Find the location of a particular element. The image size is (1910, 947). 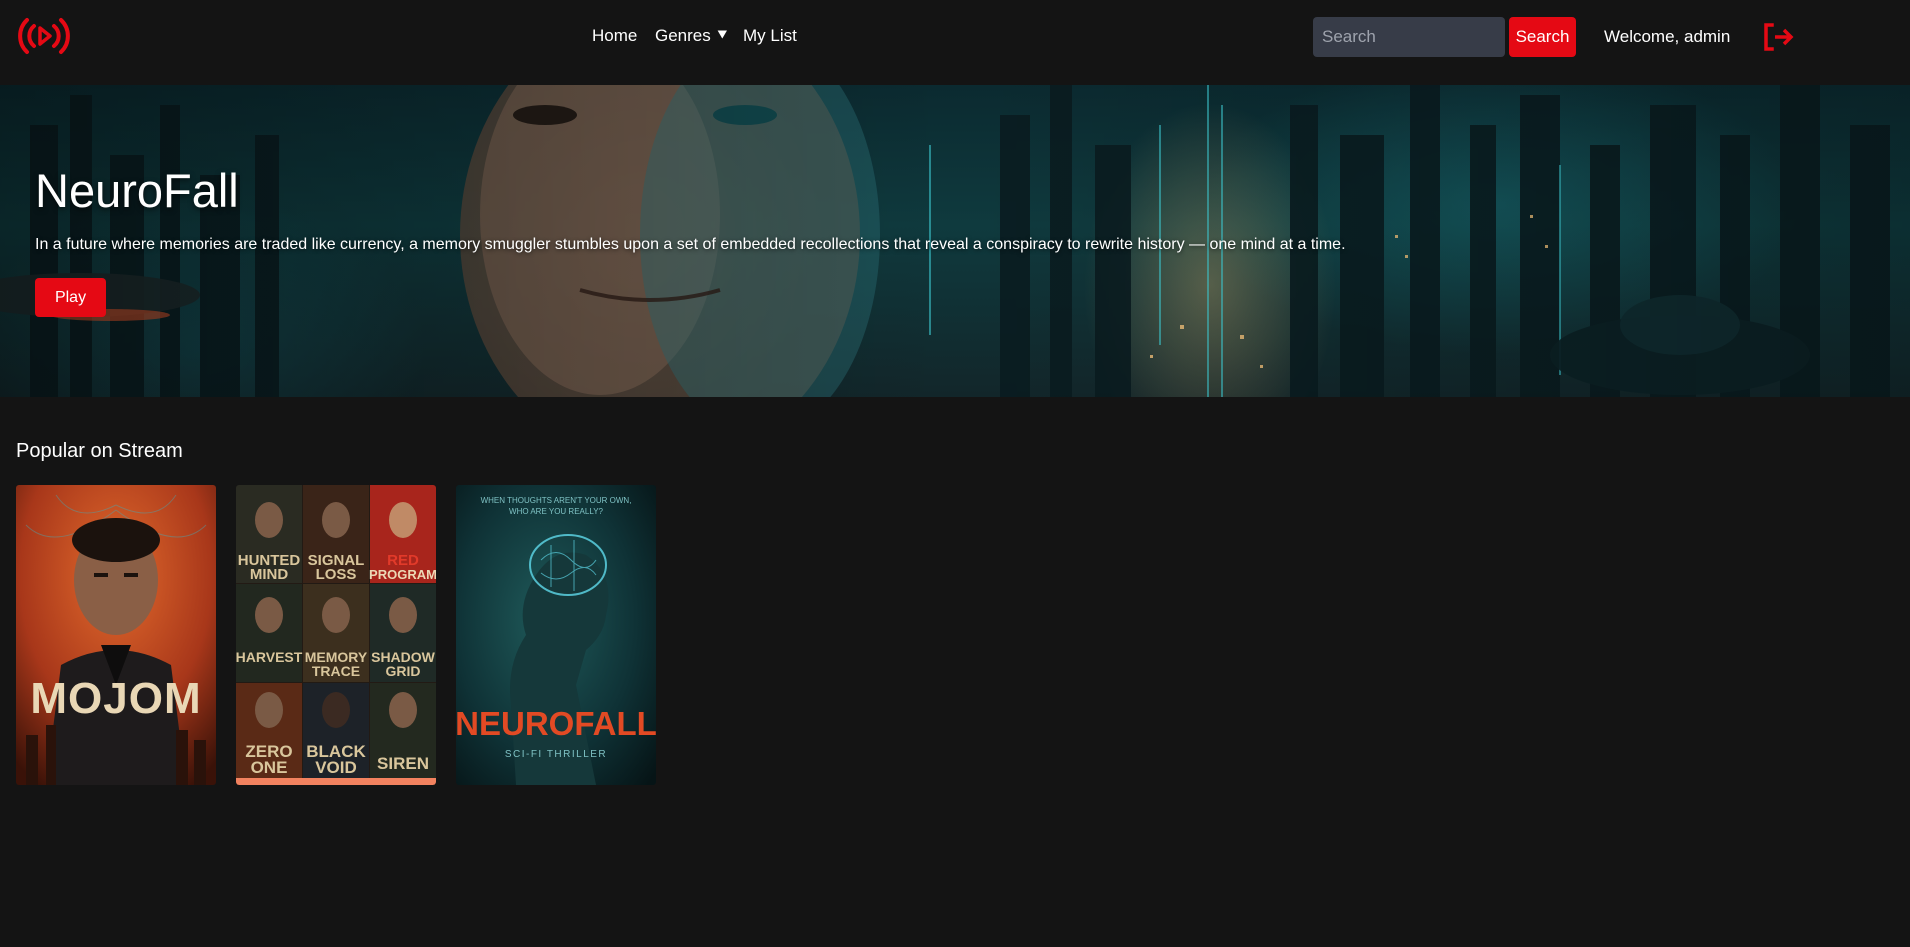

poster-title: MOJOM is located at coordinates (115, 698).